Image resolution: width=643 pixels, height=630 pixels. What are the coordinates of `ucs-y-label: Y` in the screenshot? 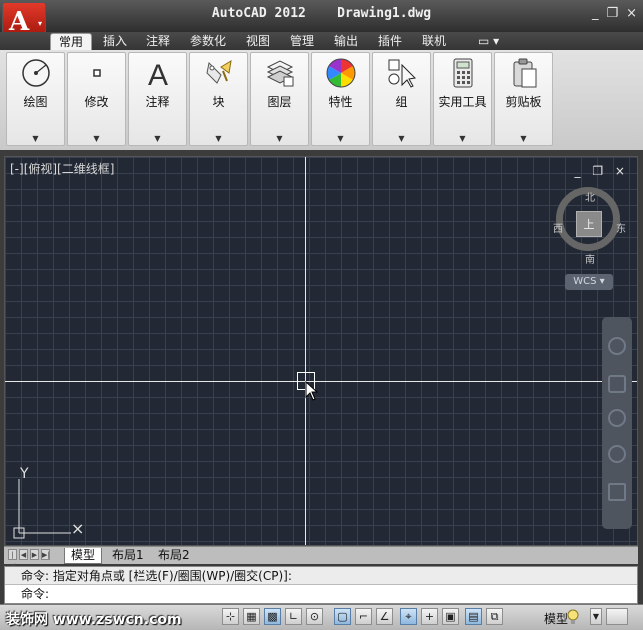 It's located at (24, 474).